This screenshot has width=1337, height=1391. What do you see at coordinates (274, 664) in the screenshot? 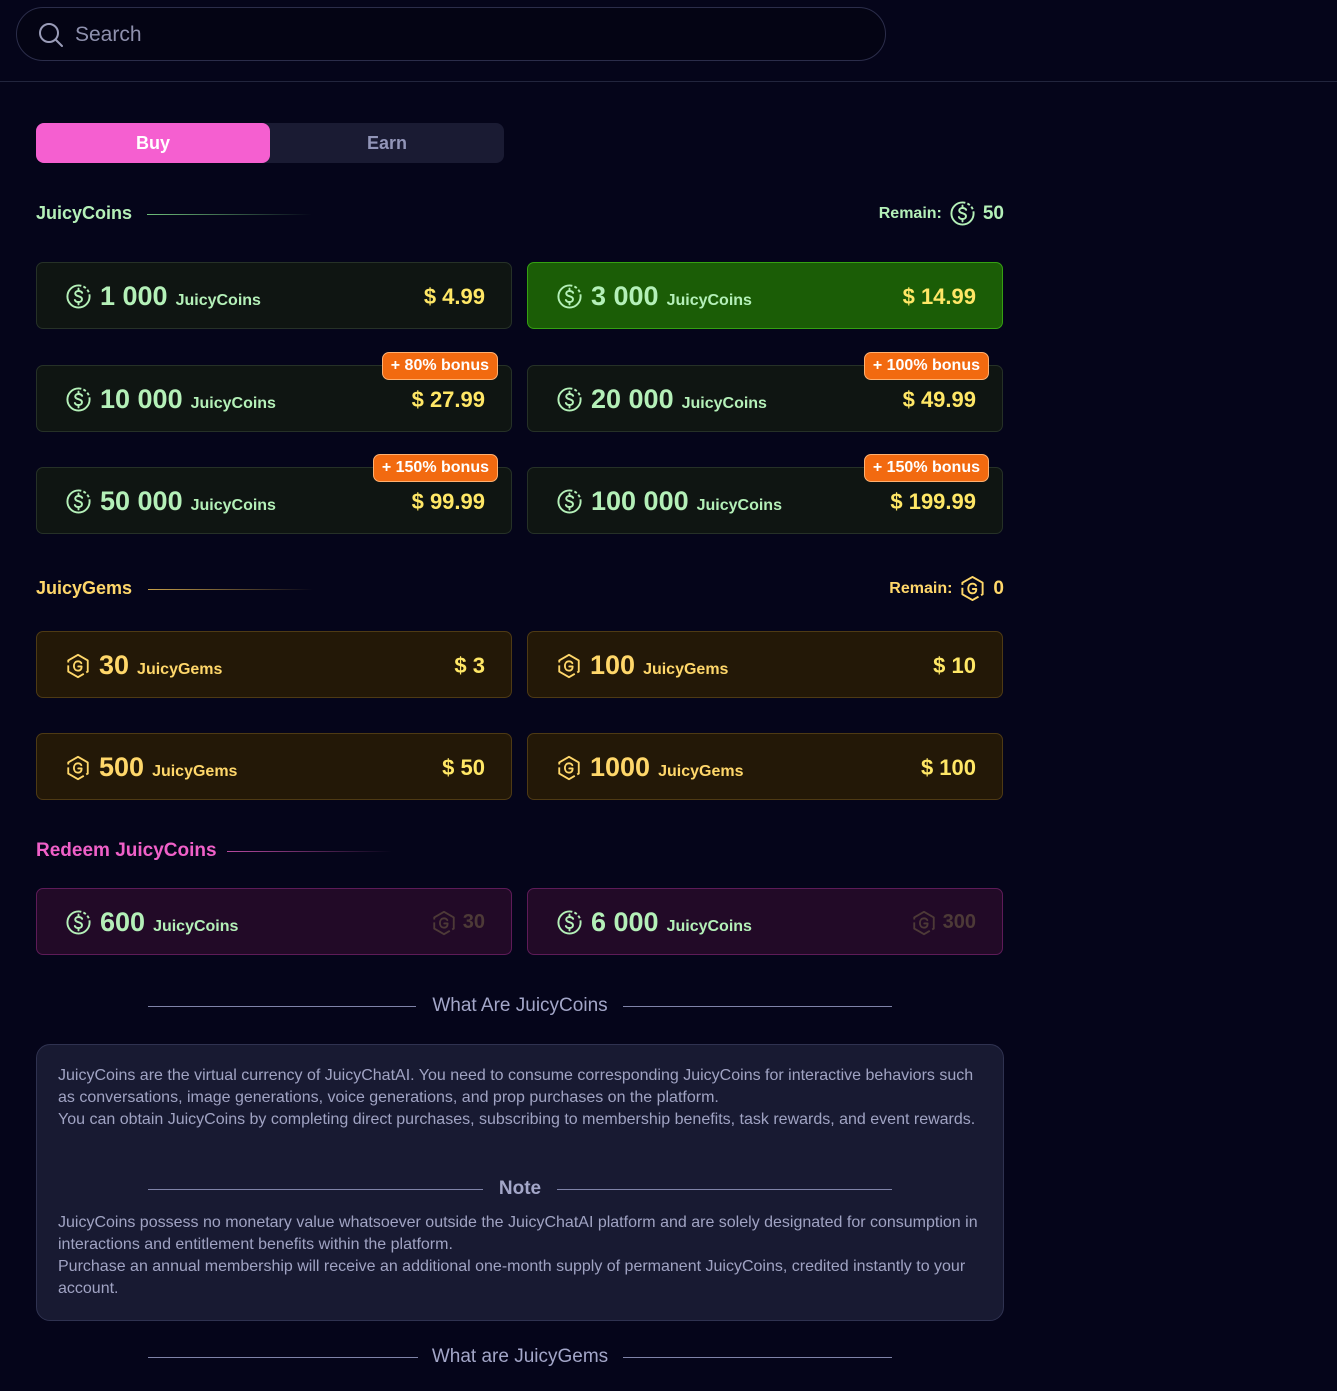
I see `gem-package-card: 30 JuicyGems $ 3` at bounding box center [274, 664].